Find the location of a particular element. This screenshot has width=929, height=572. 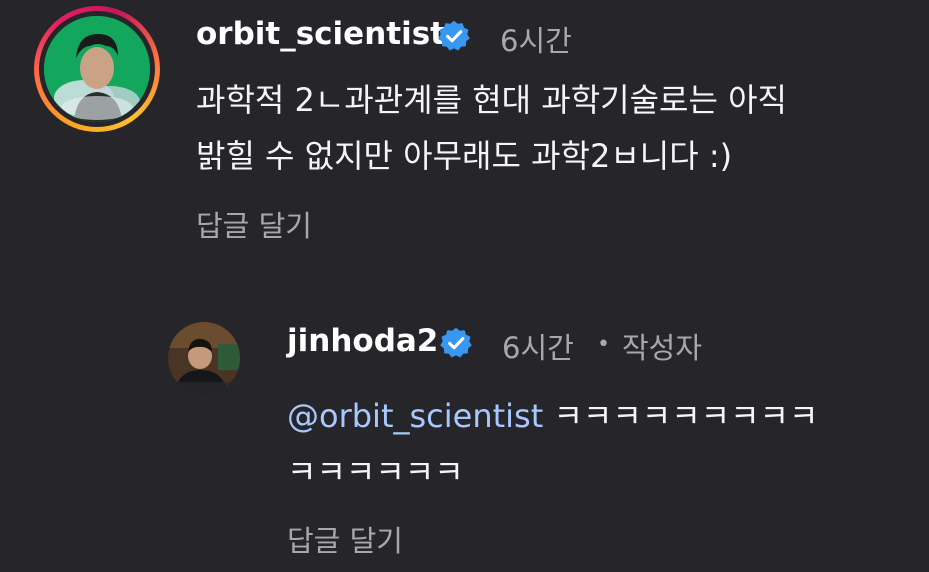

reply-text-line: @orbit_scientist ㅋㅋㅋㅋㅋㅋㅋㅋㅋ is located at coordinates (552, 416).